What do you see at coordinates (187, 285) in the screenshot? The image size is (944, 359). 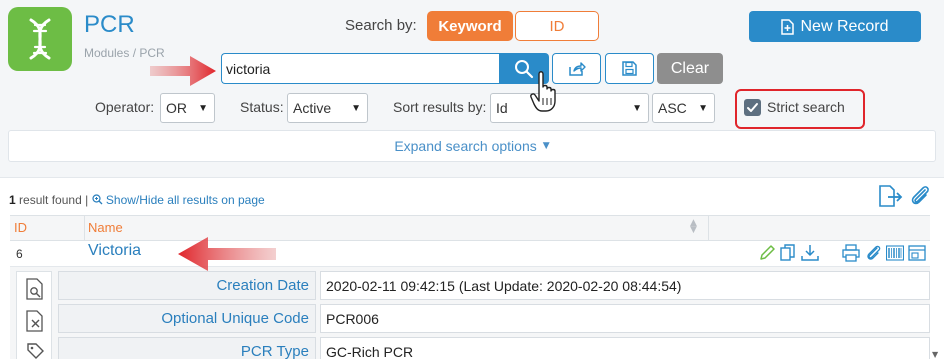 I see `creation-date-label: Creation Date` at bounding box center [187, 285].